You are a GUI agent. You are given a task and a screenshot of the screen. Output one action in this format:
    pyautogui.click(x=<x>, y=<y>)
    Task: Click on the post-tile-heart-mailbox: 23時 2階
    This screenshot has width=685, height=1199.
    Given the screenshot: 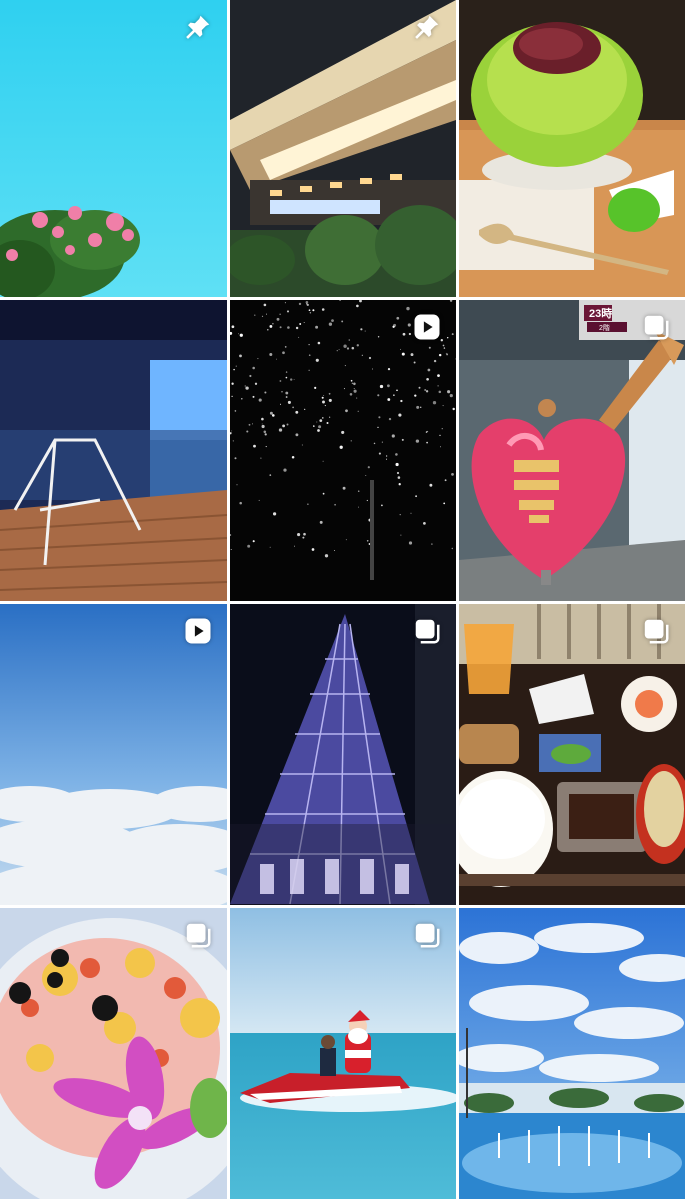 What is the action you would take?
    pyautogui.click(x=572, y=450)
    